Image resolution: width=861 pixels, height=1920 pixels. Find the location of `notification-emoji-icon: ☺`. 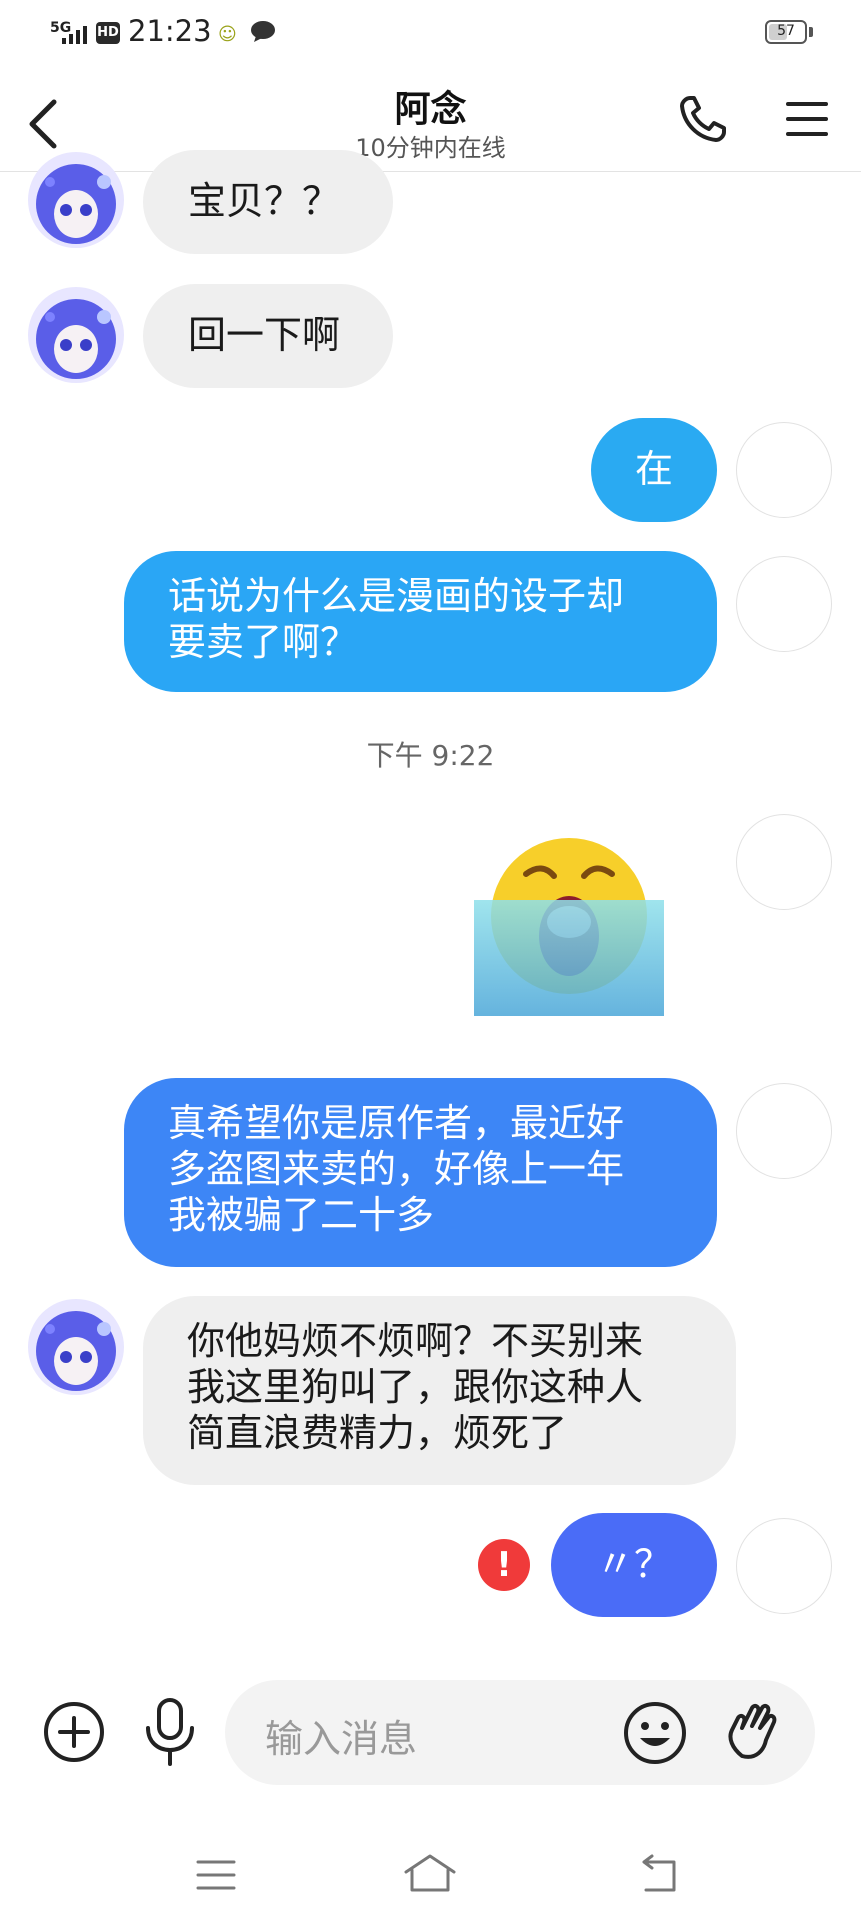

notification-emoji-icon: ☺ is located at coordinates (227, 34).